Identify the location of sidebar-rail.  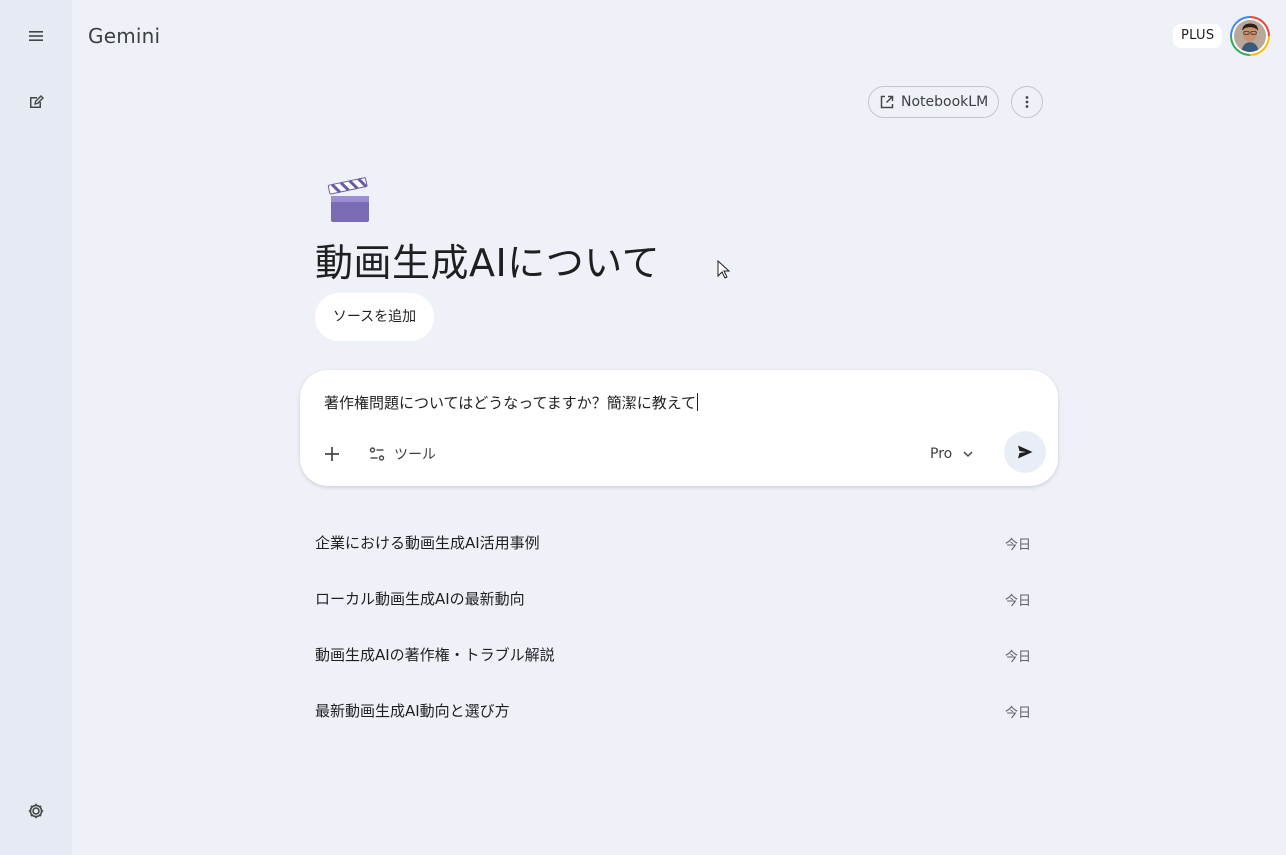
(36, 427).